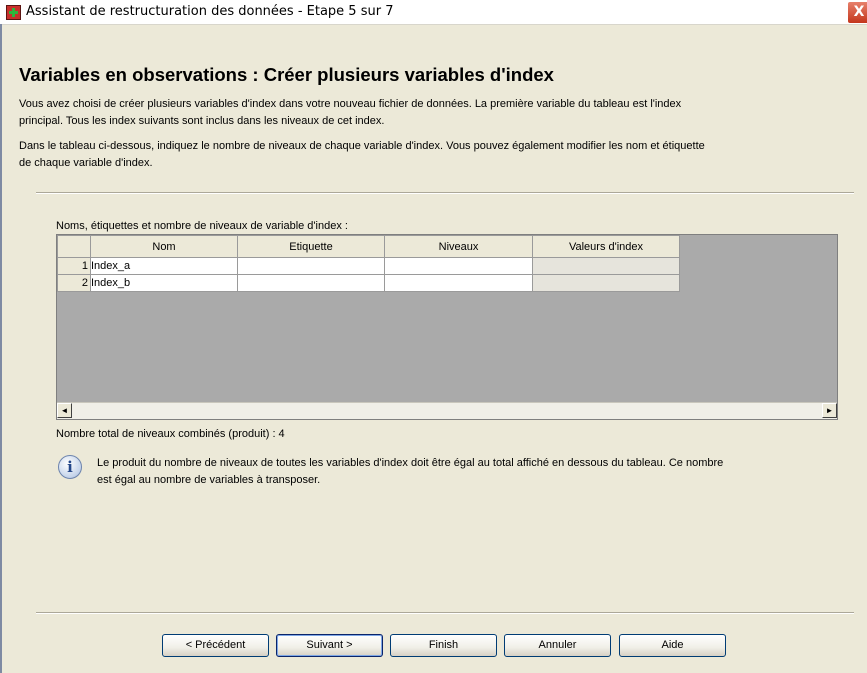 The height and width of the screenshot is (673, 867). What do you see at coordinates (64, 410) in the screenshot?
I see `scroll-left-icon: ◄` at bounding box center [64, 410].